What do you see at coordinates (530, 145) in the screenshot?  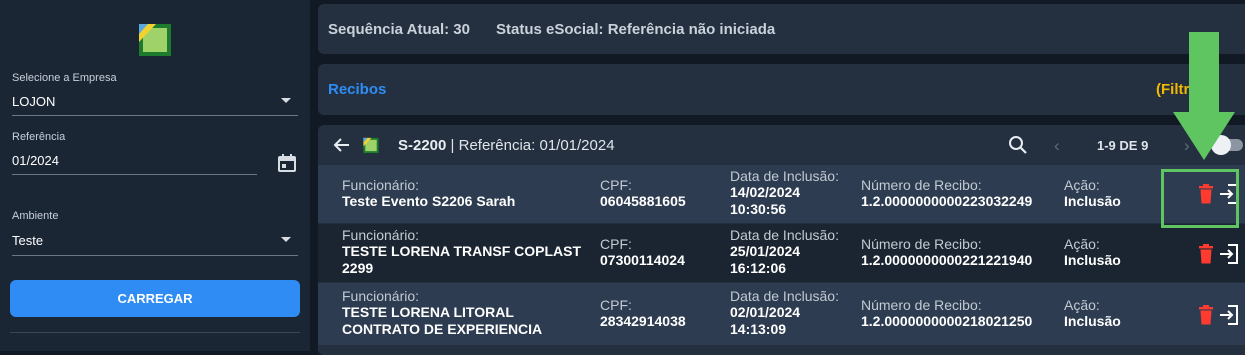 I see `panel-referencia: | Referência: 01/01/2024` at bounding box center [530, 145].